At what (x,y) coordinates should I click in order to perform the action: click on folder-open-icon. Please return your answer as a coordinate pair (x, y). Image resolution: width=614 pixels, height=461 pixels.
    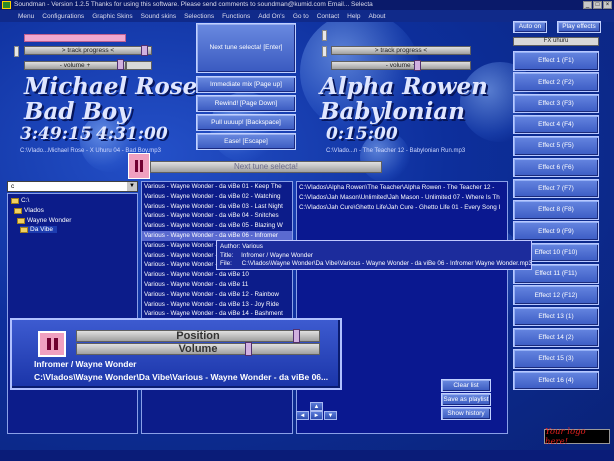
    Looking at the image, I should click on (24, 229).